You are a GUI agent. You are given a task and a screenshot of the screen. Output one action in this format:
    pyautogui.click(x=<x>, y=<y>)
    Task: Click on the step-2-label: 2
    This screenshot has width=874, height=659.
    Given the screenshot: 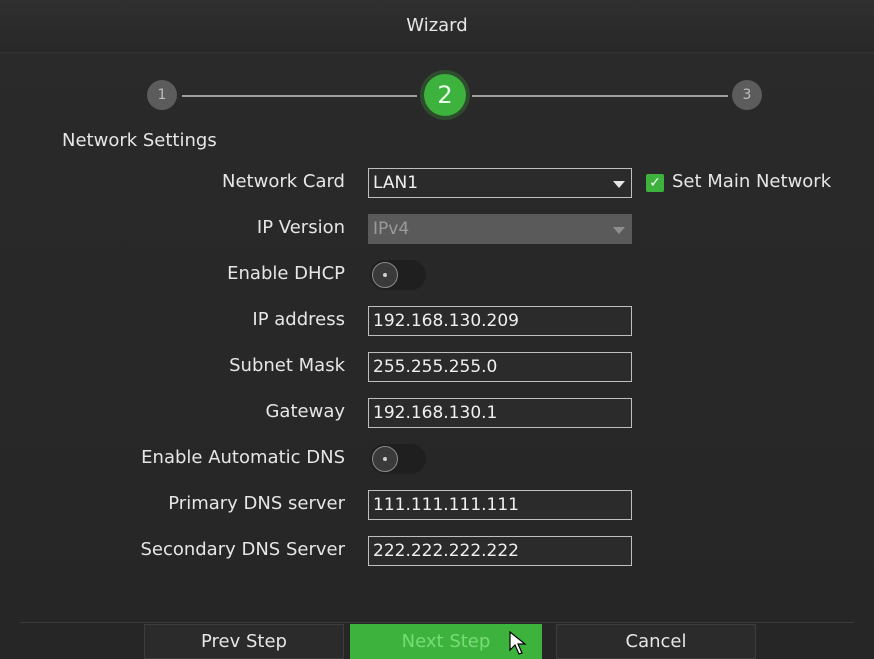 What is the action you would take?
    pyautogui.click(x=445, y=95)
    